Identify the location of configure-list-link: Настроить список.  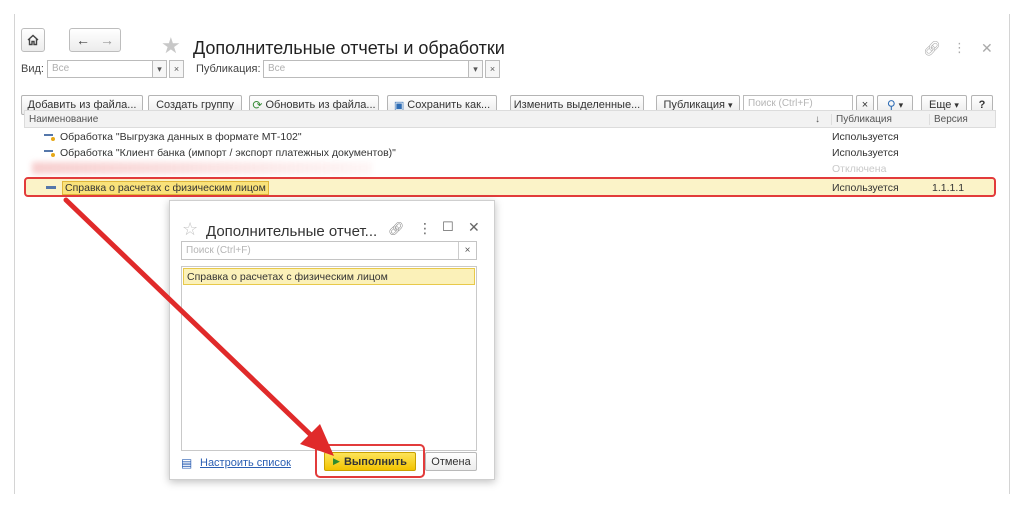
(245, 463).